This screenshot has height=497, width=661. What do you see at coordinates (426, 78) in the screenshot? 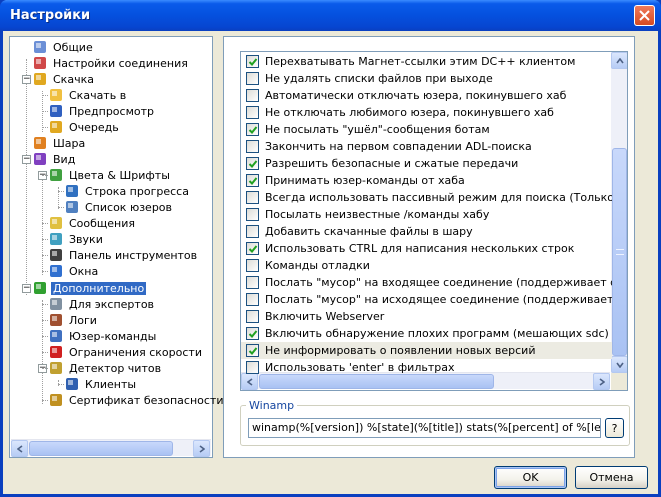
I see `option-row: Не удалять списки файлов при выходе` at bounding box center [426, 78].